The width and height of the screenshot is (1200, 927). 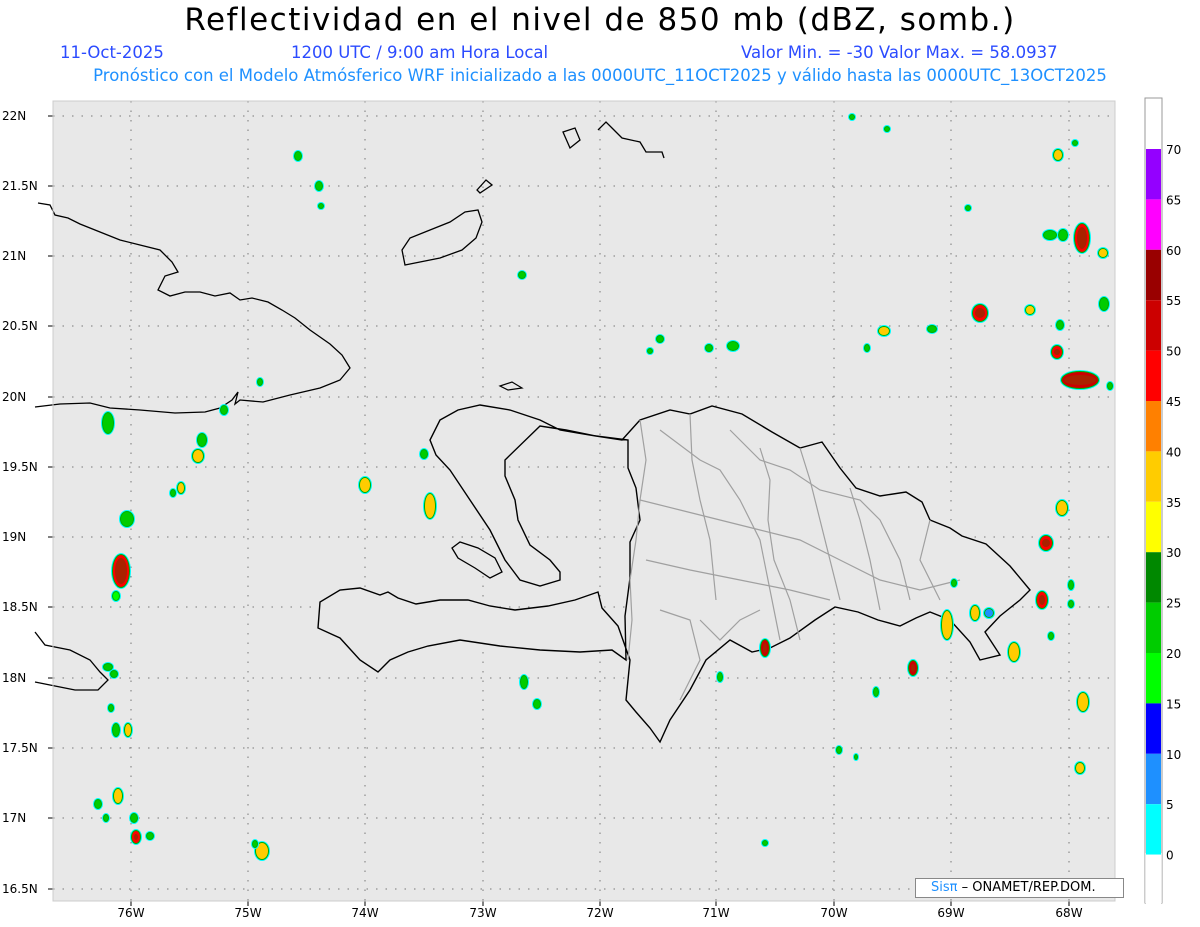 What do you see at coordinates (1068, 913) in the screenshot?
I see `lon-label: 68W` at bounding box center [1068, 913].